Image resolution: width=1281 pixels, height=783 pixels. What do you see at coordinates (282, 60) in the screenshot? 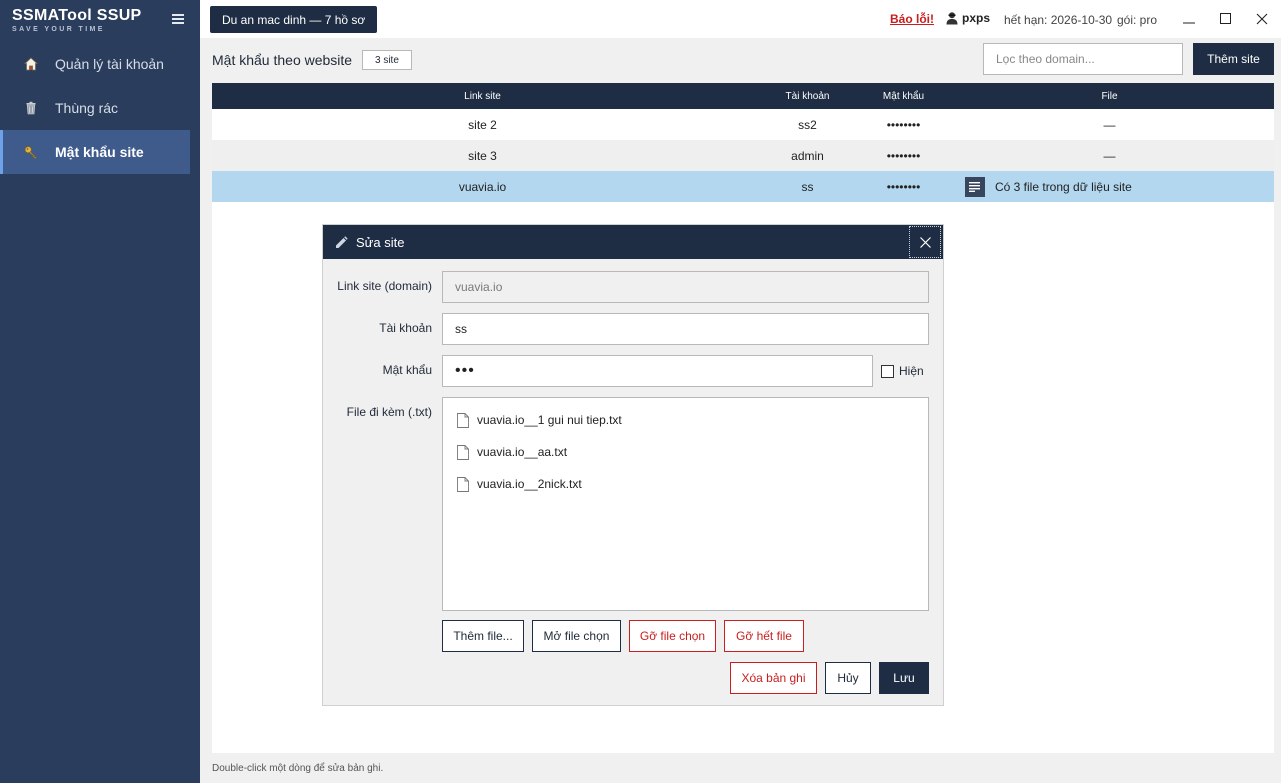
I see `section-title: Mật khẩu theo website` at bounding box center [282, 60].